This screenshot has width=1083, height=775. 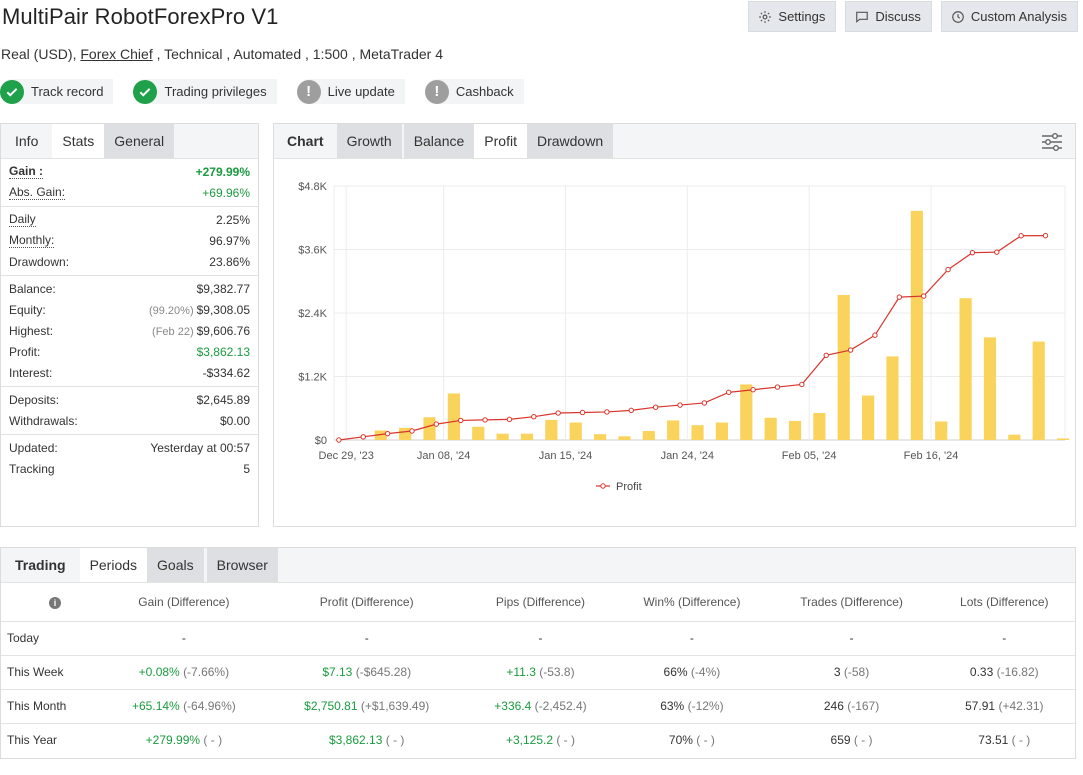 I want to click on stat-monthly: Monthly: 96.97%, so click(x=129, y=240).